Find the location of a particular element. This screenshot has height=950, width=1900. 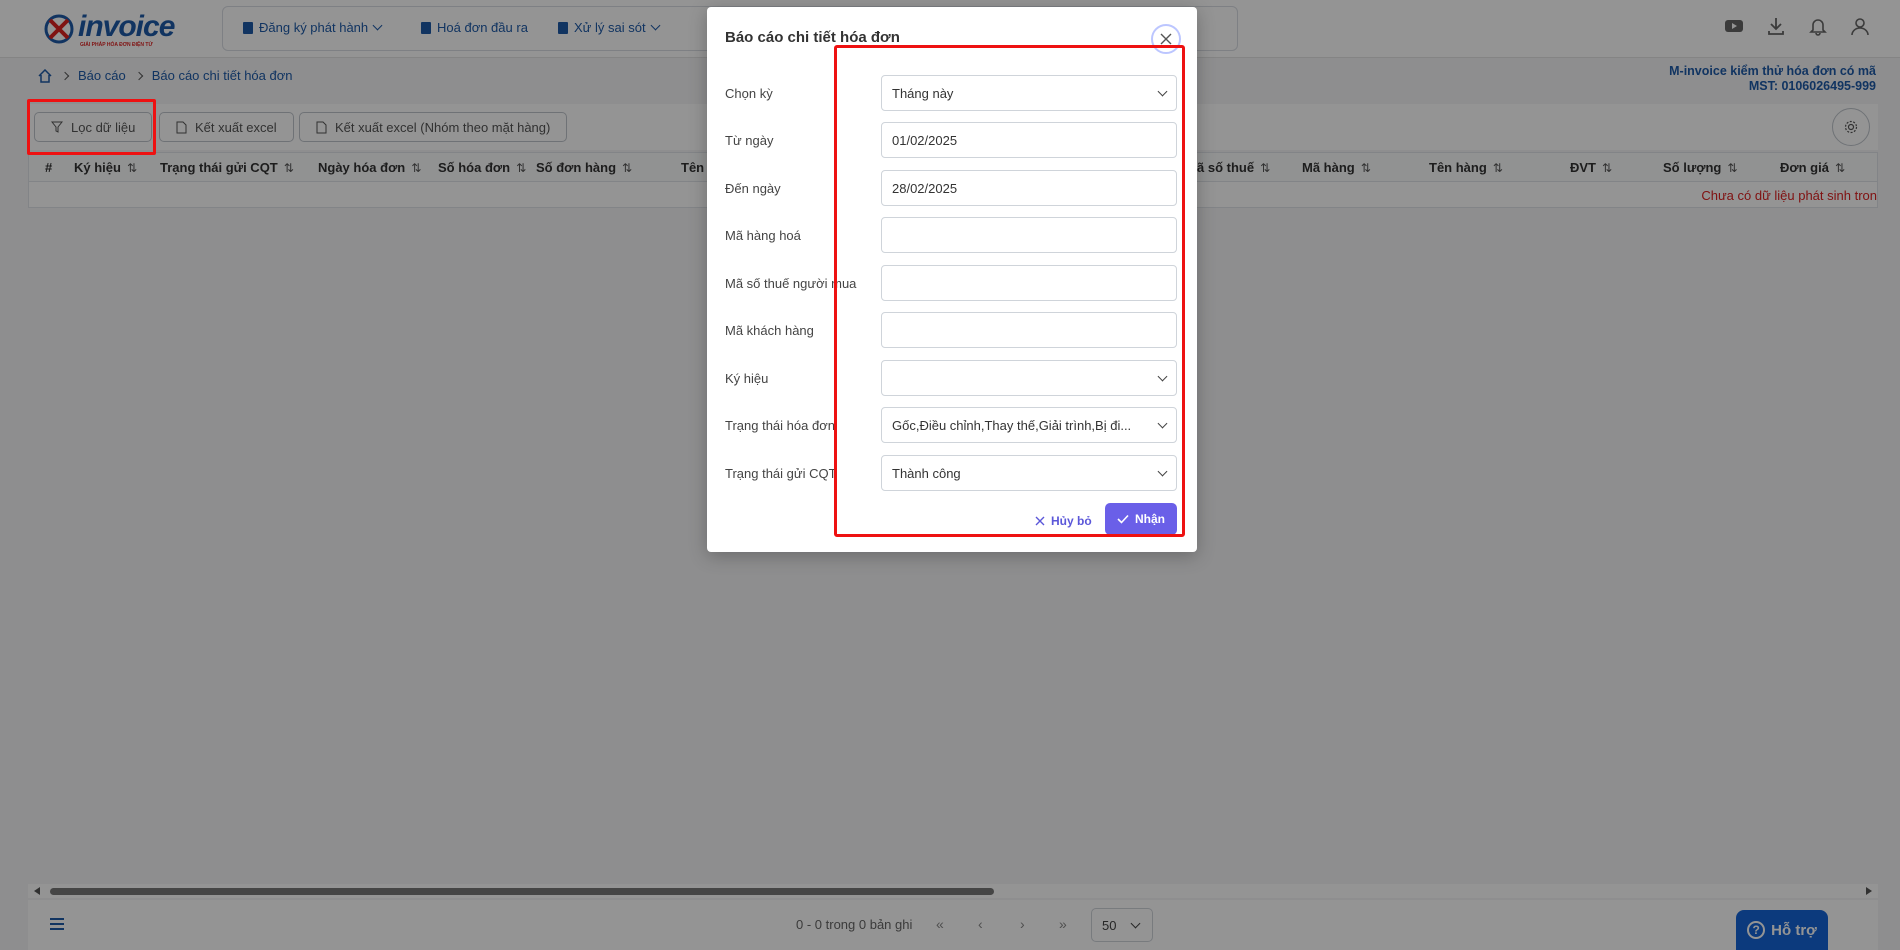

from-date-input: 01/02/2025 is located at coordinates (1029, 140).